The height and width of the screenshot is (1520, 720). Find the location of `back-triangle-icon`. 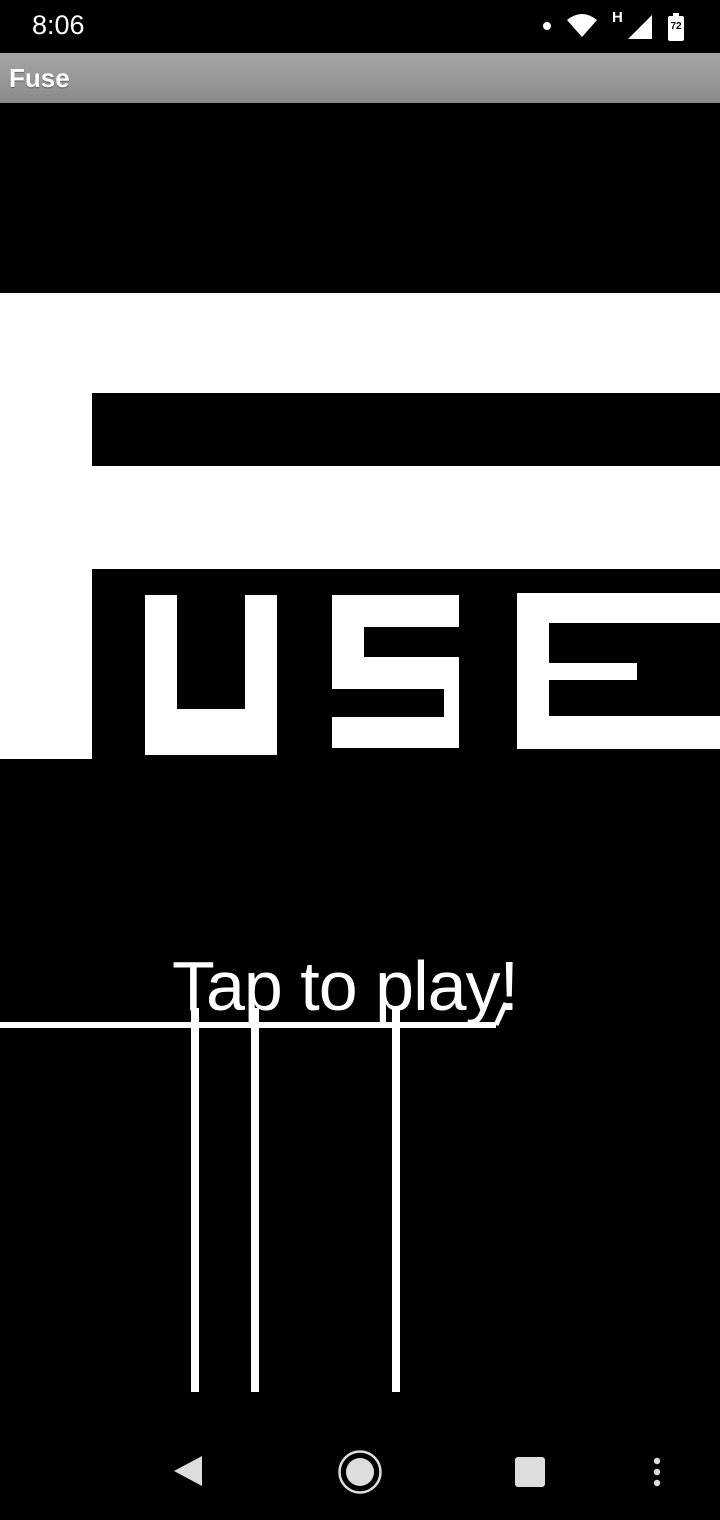

back-triangle-icon is located at coordinates (188, 1473).